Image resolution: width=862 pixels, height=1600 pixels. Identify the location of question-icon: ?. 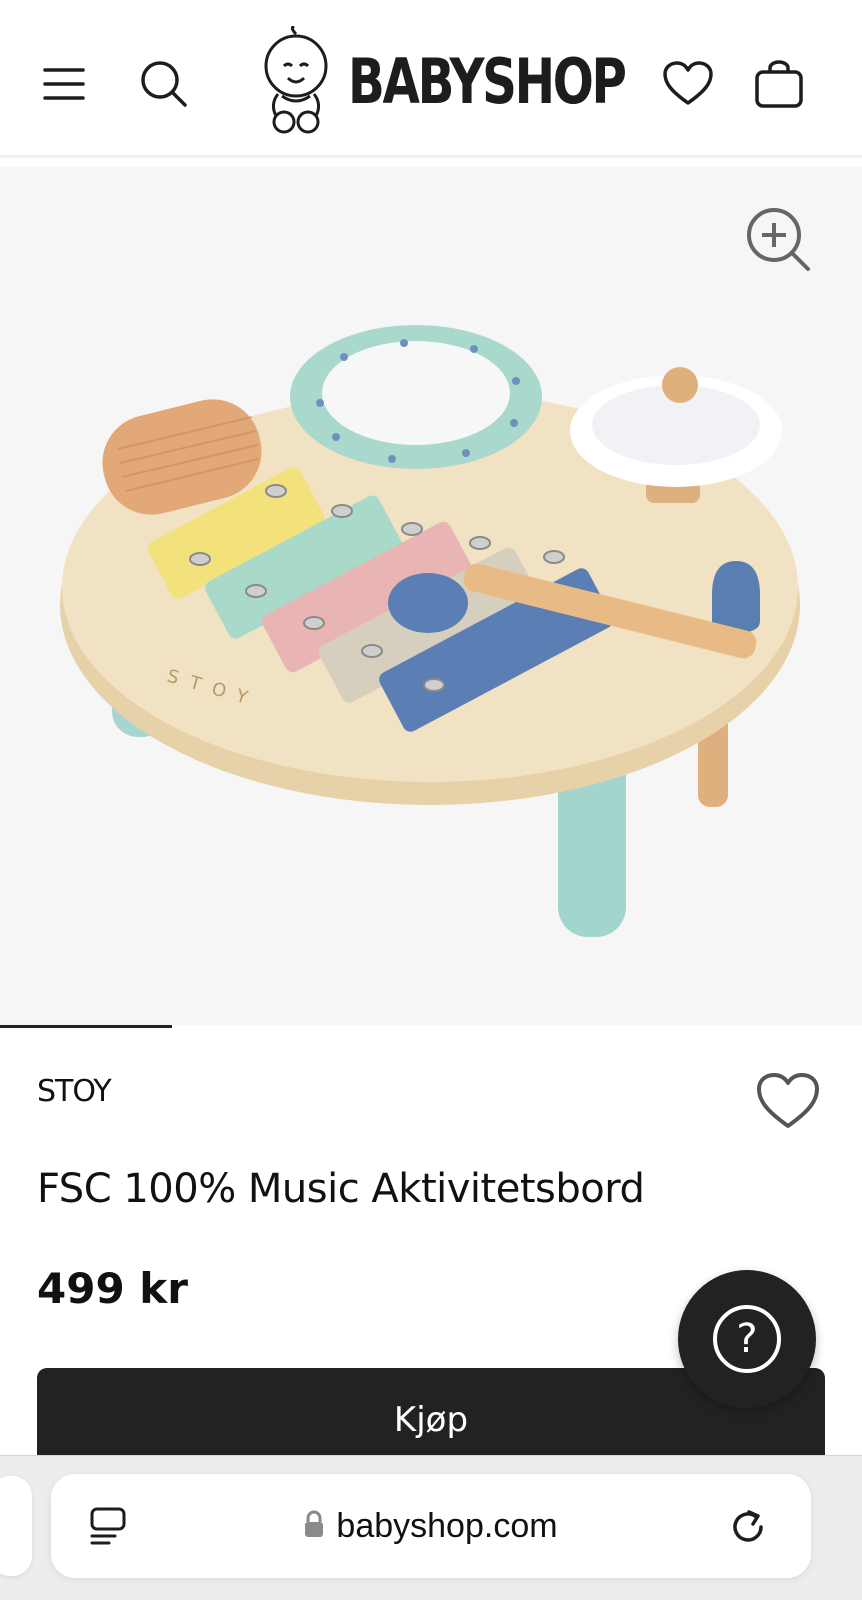
(747, 1339).